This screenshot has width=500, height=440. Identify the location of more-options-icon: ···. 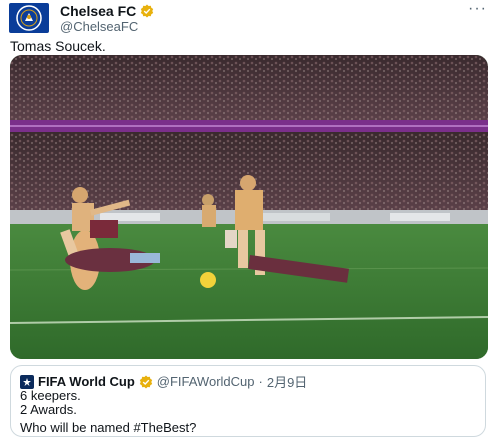
(477, 9).